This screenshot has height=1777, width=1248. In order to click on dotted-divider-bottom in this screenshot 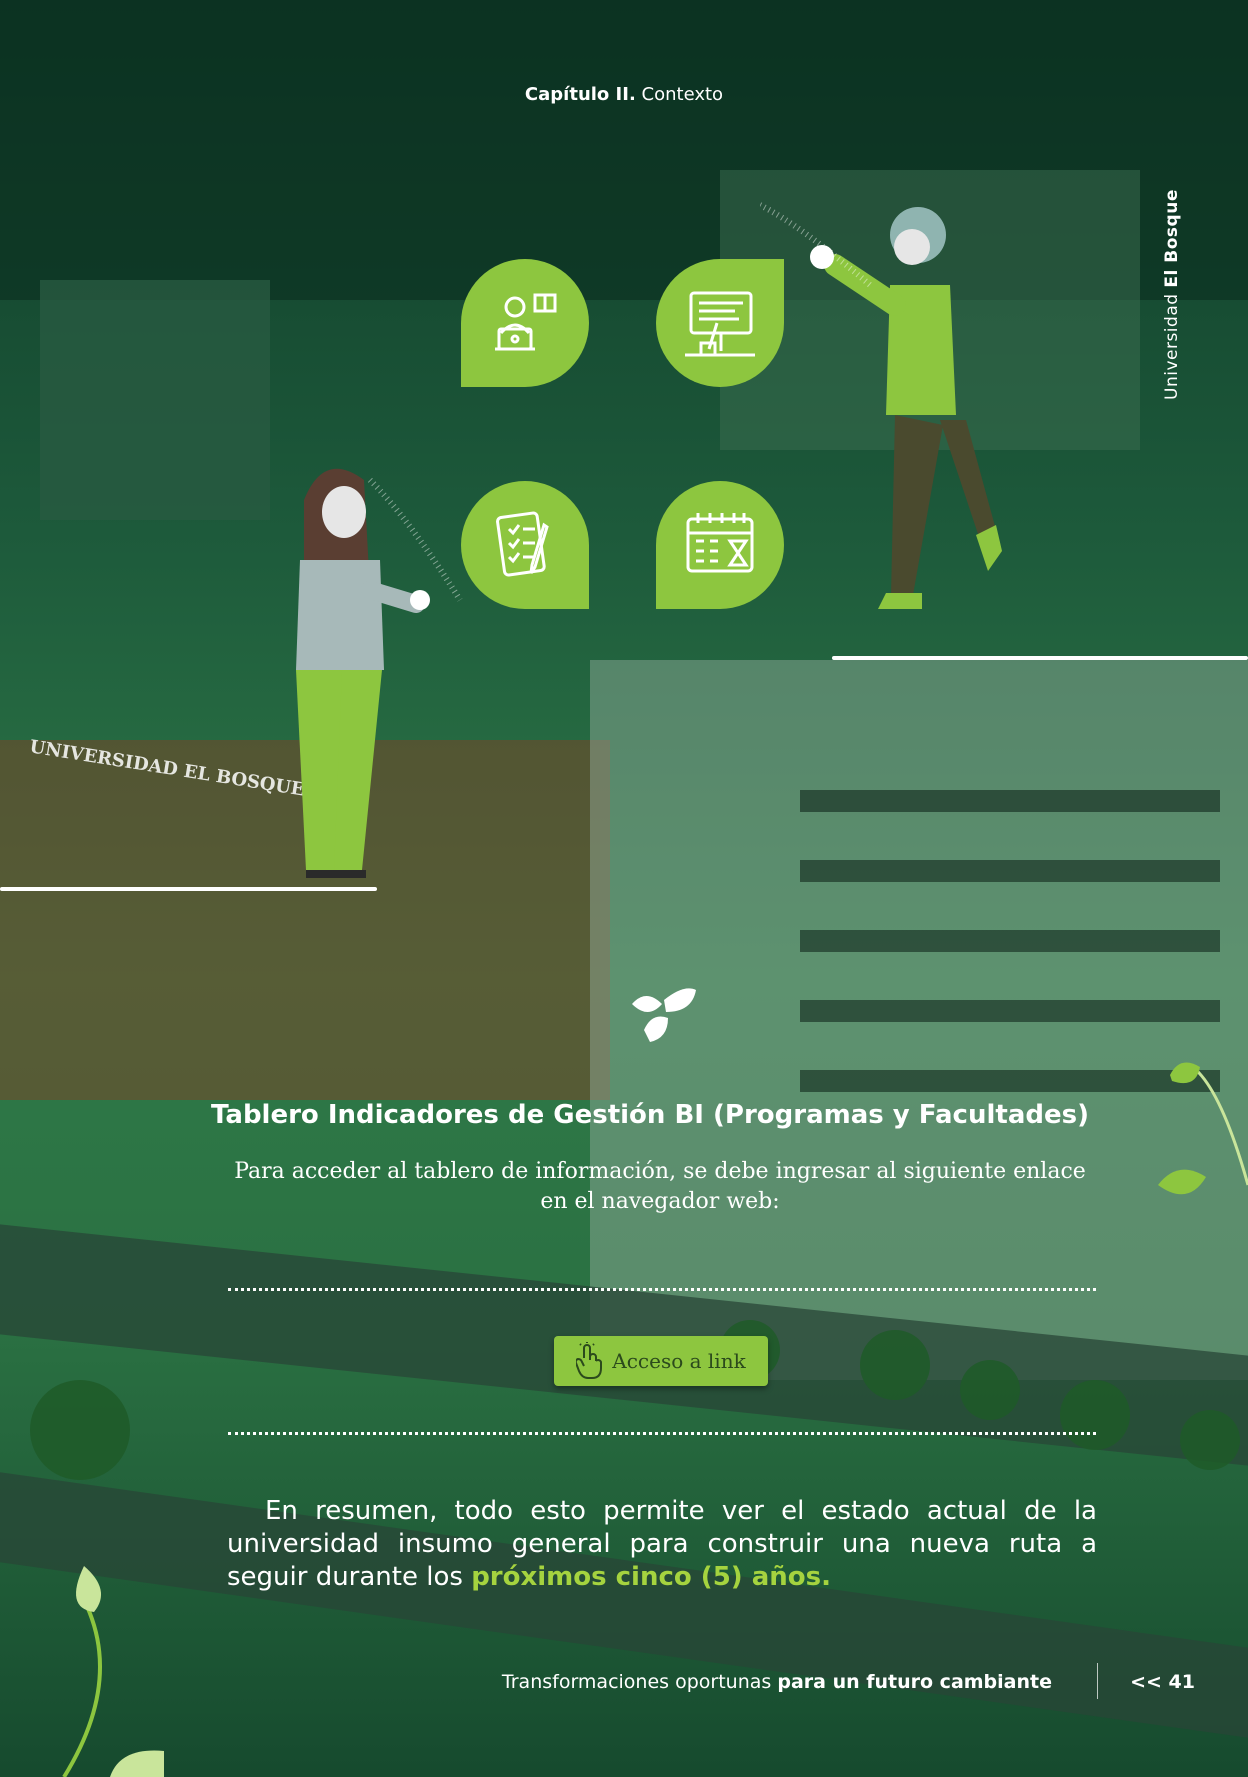, I will do `click(662, 1433)`.